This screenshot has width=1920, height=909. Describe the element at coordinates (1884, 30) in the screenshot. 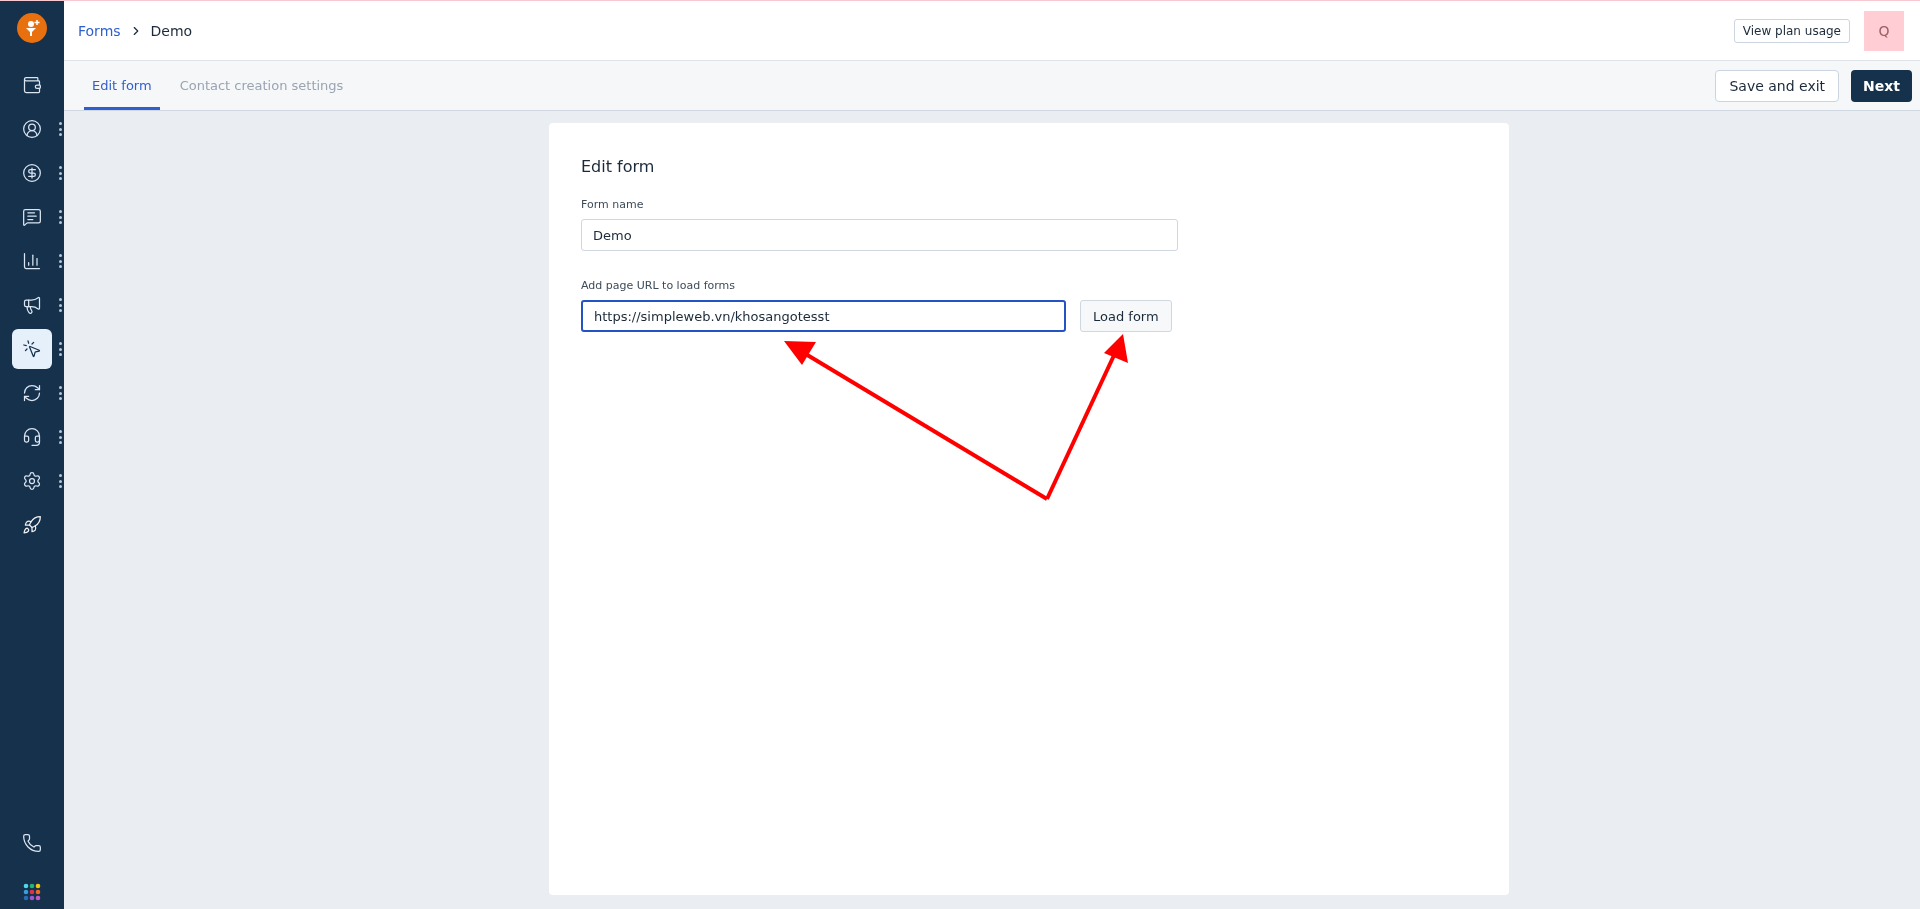

I see `user-avatar: Q` at that location.